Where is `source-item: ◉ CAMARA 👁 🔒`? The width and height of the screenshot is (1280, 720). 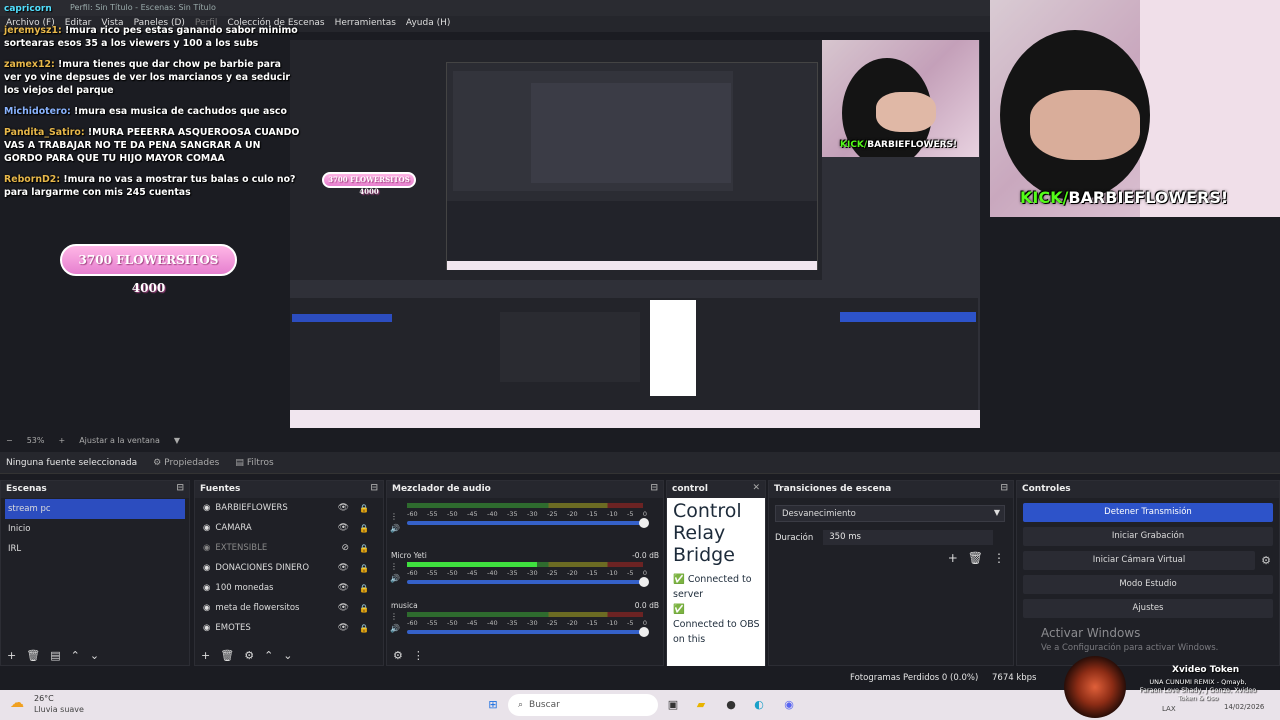 source-item: ◉ CAMARA 👁 🔒 is located at coordinates (289, 528).